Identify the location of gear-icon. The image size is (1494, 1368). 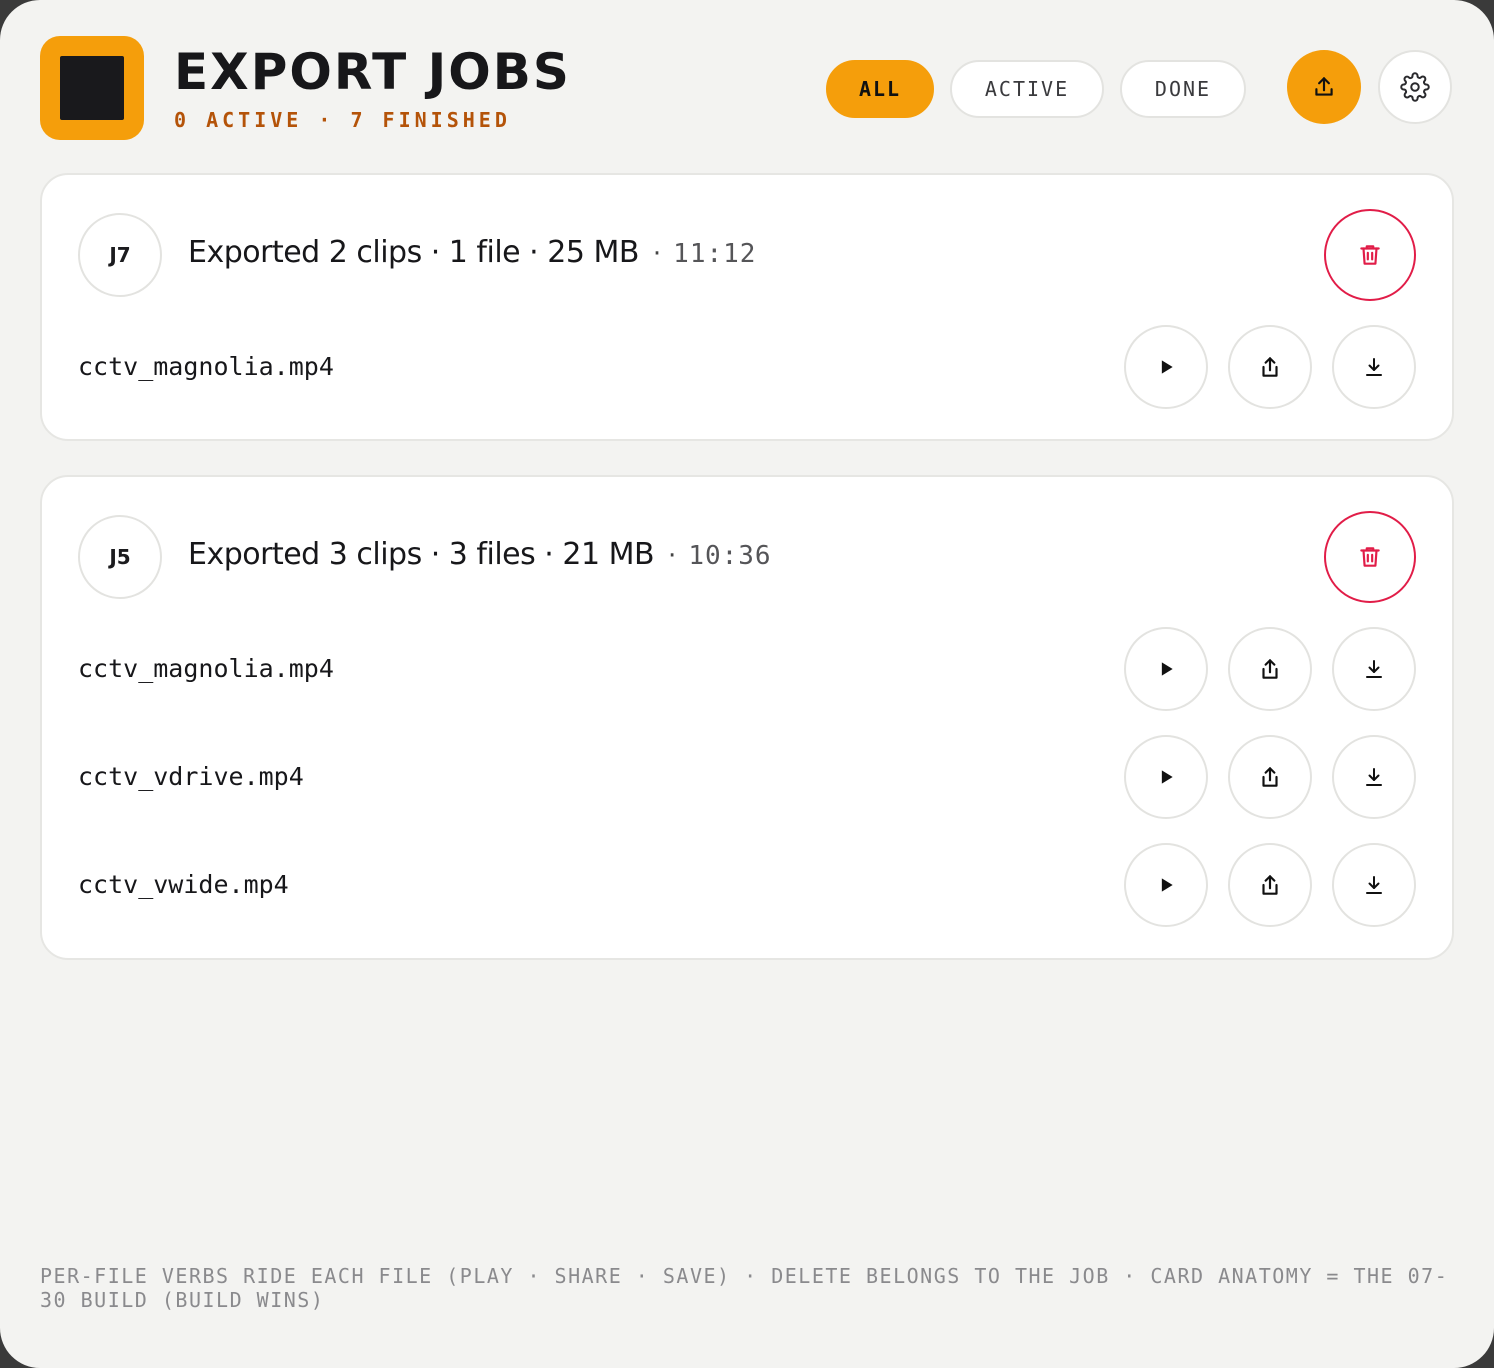
(1415, 87).